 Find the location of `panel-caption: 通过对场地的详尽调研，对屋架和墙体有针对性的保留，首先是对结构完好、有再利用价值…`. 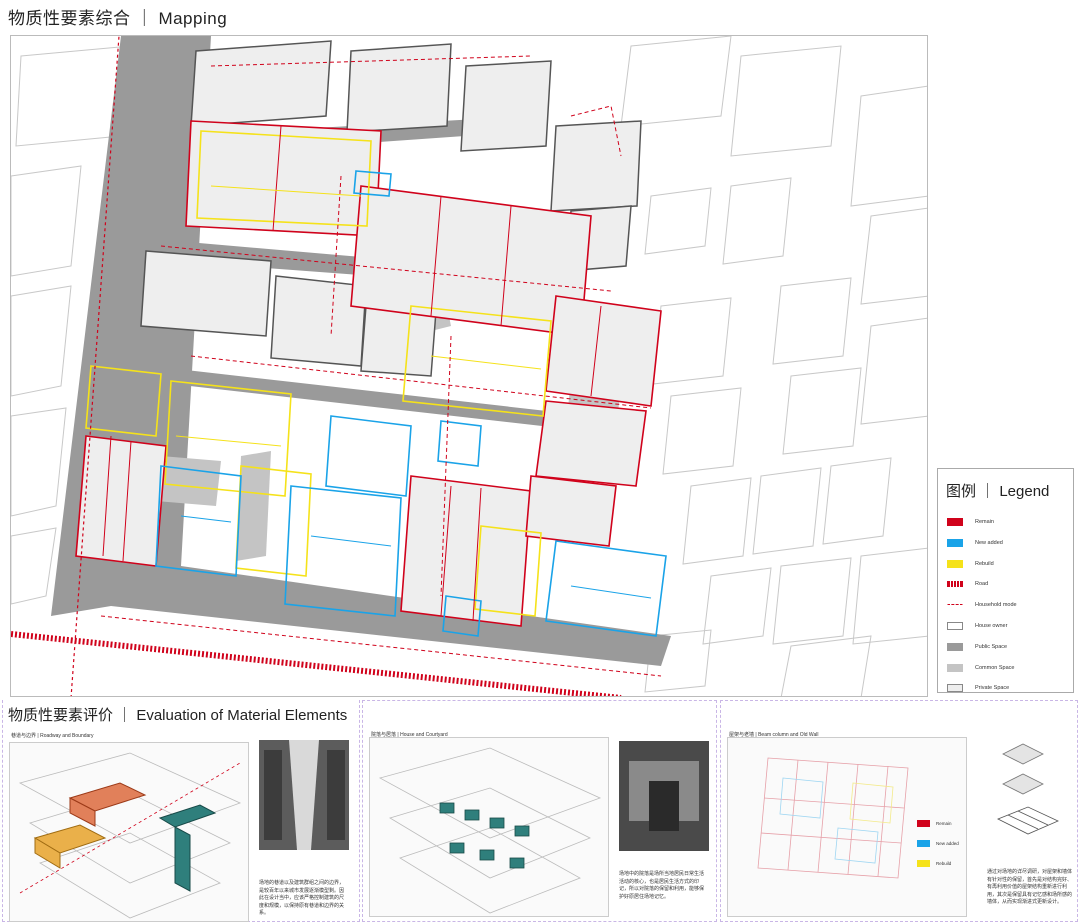

panel-caption: 通过对场地的详尽调研，对屋架和墙体有针对性的保留，首先是对结构完好、有再利用价值… is located at coordinates (1030, 887).